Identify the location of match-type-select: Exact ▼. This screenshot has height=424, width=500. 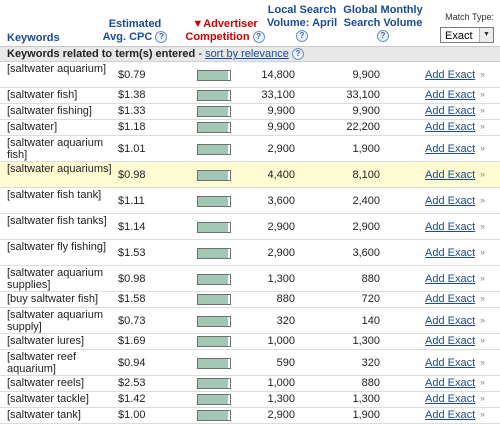
(467, 35).